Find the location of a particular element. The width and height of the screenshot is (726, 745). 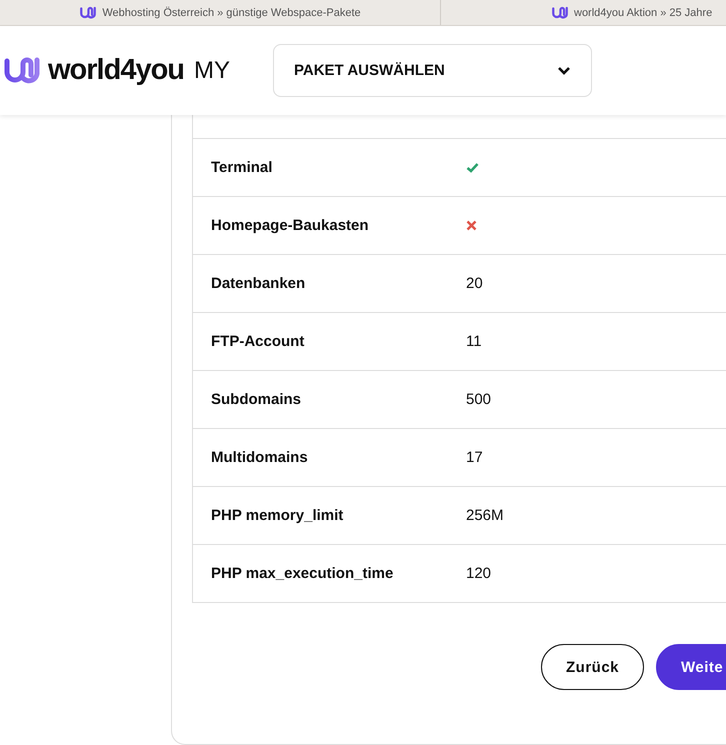

back-button: Zurück is located at coordinates (592, 667).